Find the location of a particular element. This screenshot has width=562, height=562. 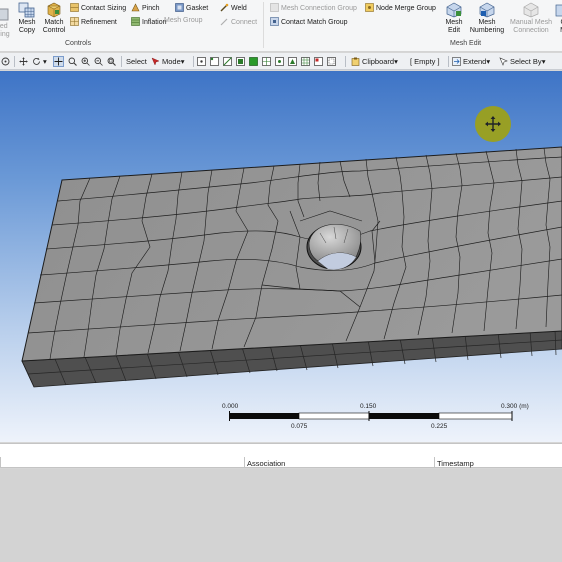

manual-mesh-connection-button: Manual Mesh Connection is located at coordinates (531, 18).